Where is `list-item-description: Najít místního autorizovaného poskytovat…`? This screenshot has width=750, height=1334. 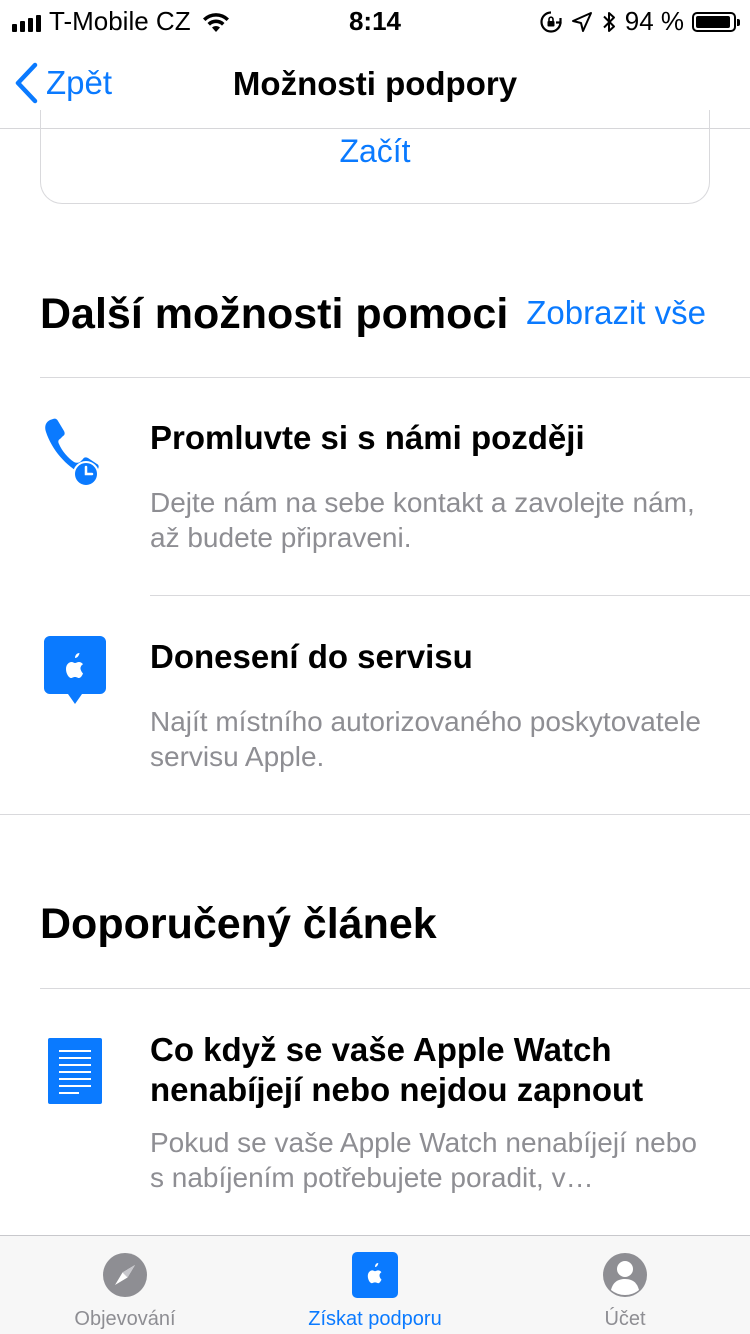 list-item-description: Najít místního autorizovaného poskytovat… is located at coordinates (425, 739).